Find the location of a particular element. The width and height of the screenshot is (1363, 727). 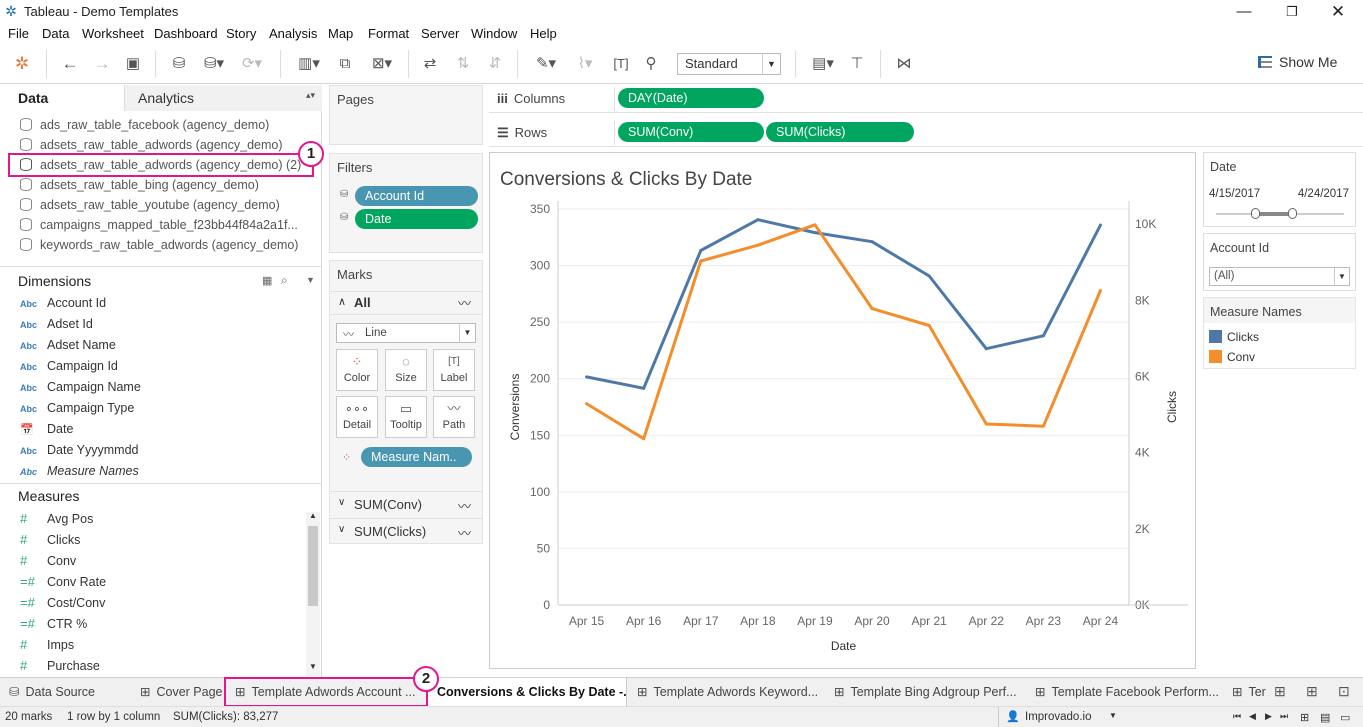

measures-scrollbar: ▲ ▼ is located at coordinates (313, 593).